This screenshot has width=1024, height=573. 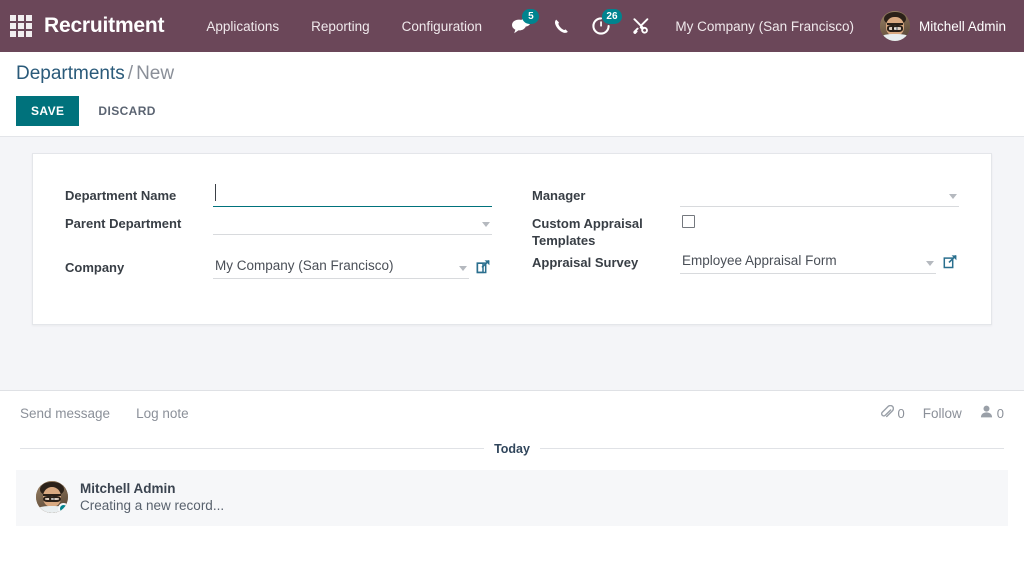 I want to click on company-input, so click(x=341, y=266).